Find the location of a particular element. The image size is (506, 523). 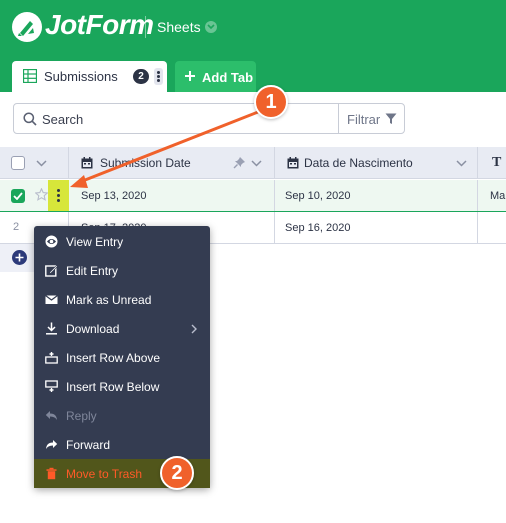

annotation-badge-2: 2 is located at coordinates (177, 473).